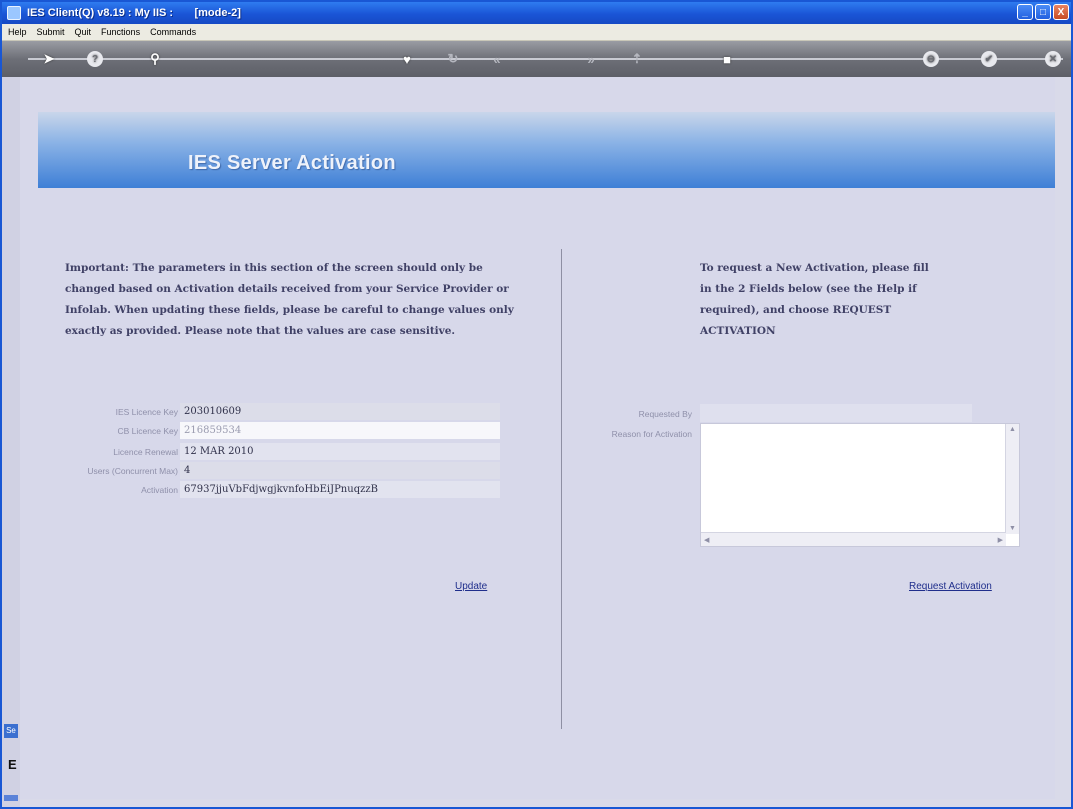 Image resolution: width=1073 pixels, height=809 pixels. What do you see at coordinates (83, 32) in the screenshot?
I see `menu-quit: Quit` at bounding box center [83, 32].